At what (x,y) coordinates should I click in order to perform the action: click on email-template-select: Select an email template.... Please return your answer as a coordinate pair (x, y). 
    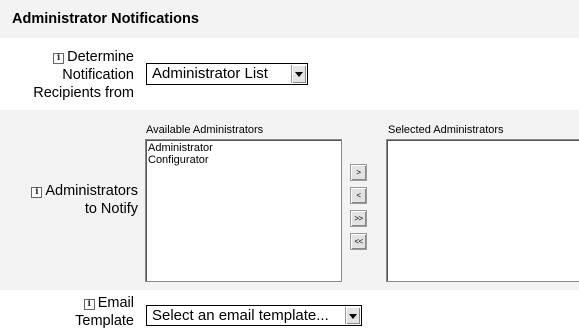
    Looking at the image, I should click on (254, 315).